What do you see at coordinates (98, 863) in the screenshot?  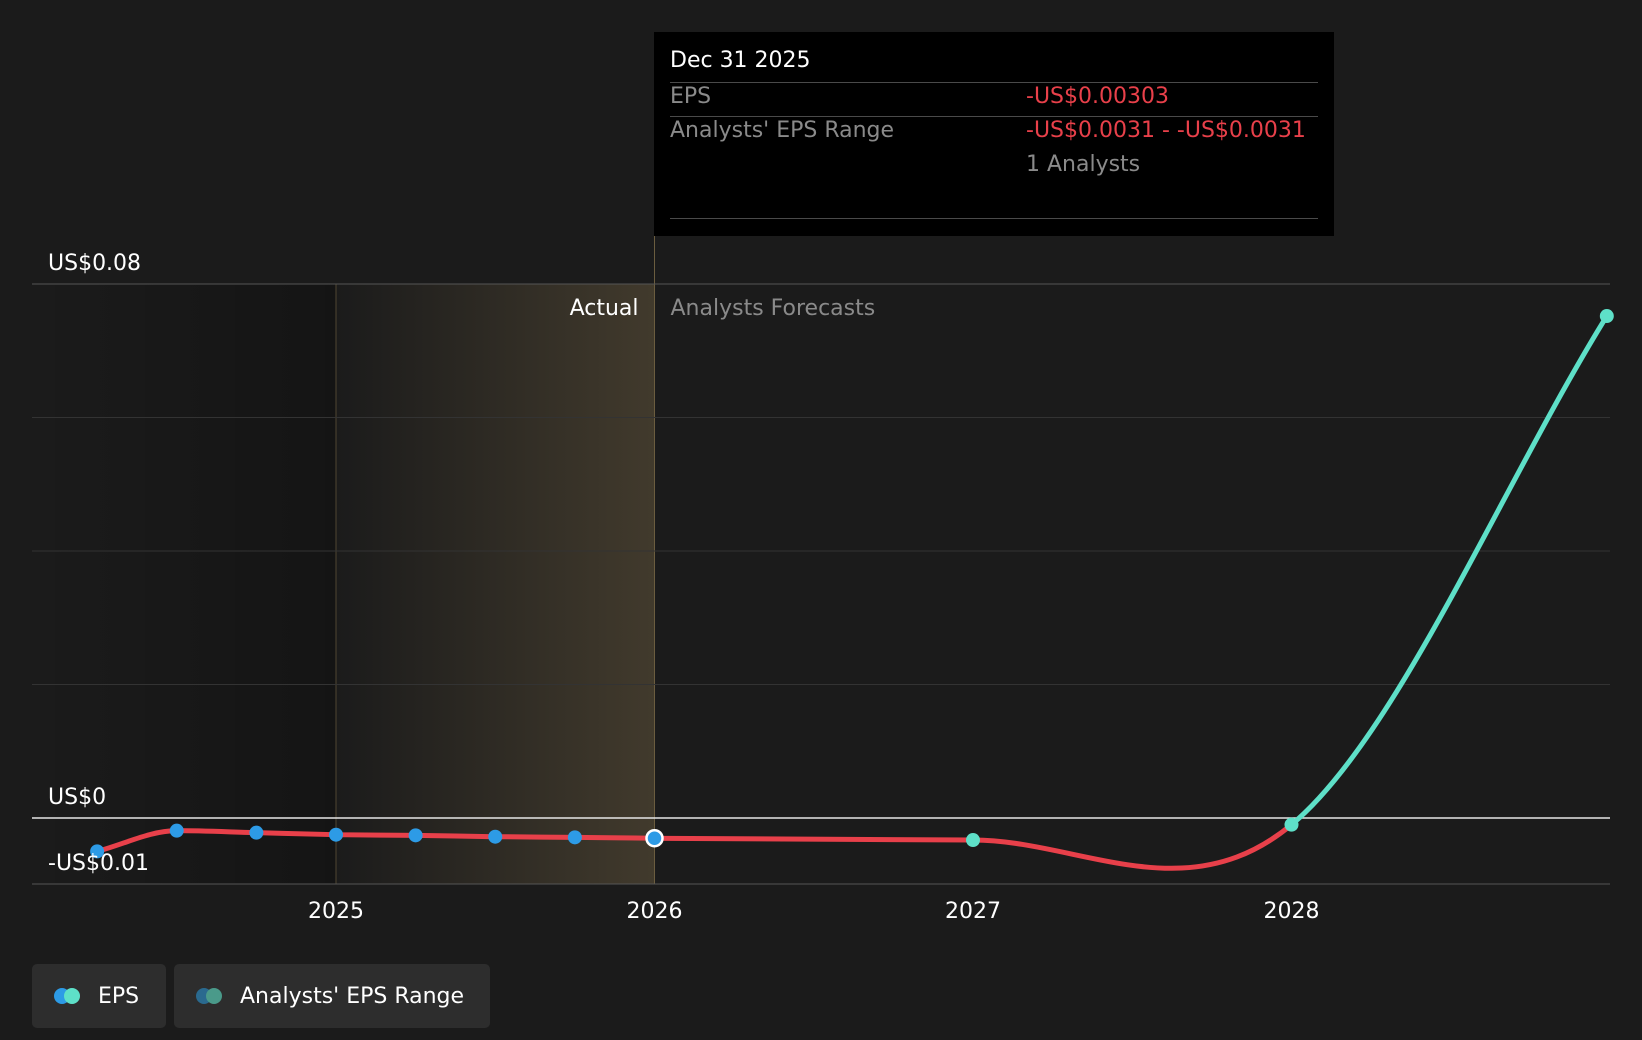 I see `y-tick-label: -US$0.01` at bounding box center [98, 863].